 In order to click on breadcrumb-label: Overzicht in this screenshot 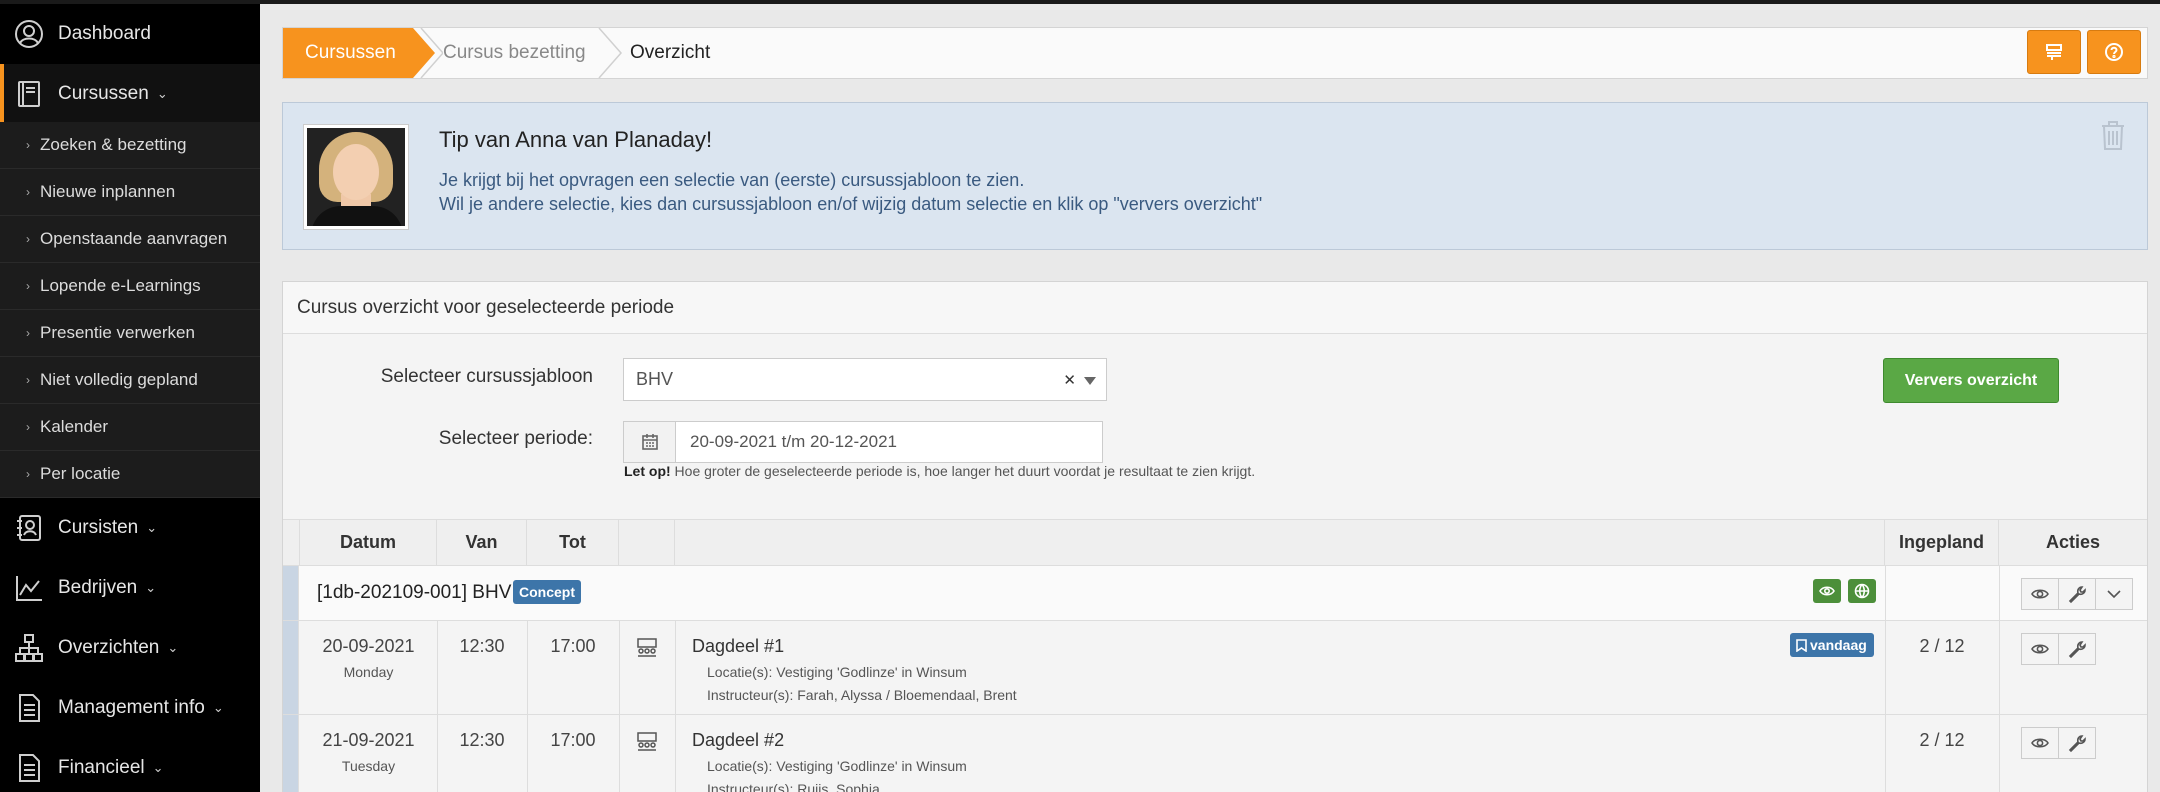, I will do `click(670, 52)`.